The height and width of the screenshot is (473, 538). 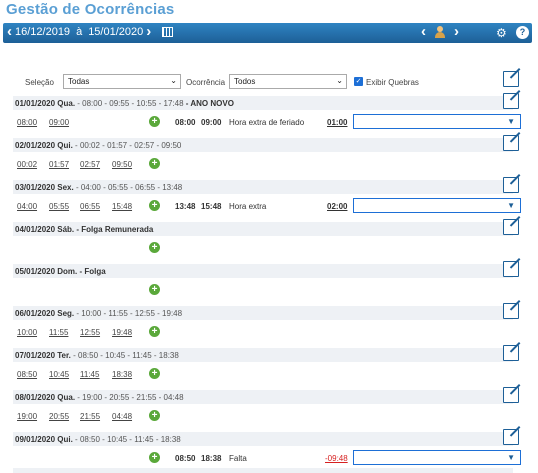 What do you see at coordinates (168, 32) in the screenshot?
I see `calendar-icon` at bounding box center [168, 32].